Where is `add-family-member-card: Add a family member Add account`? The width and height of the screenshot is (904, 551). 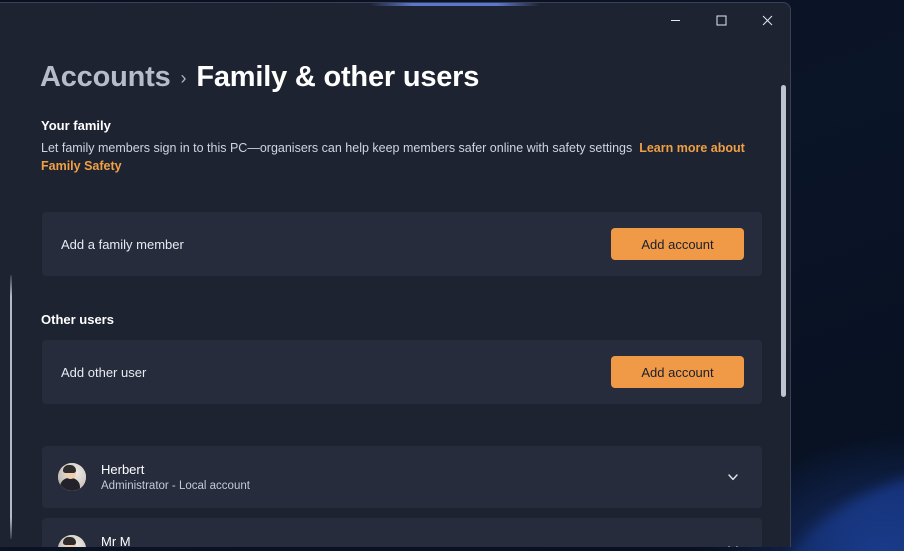
add-family-member-card: Add a family member Add account is located at coordinates (402, 244).